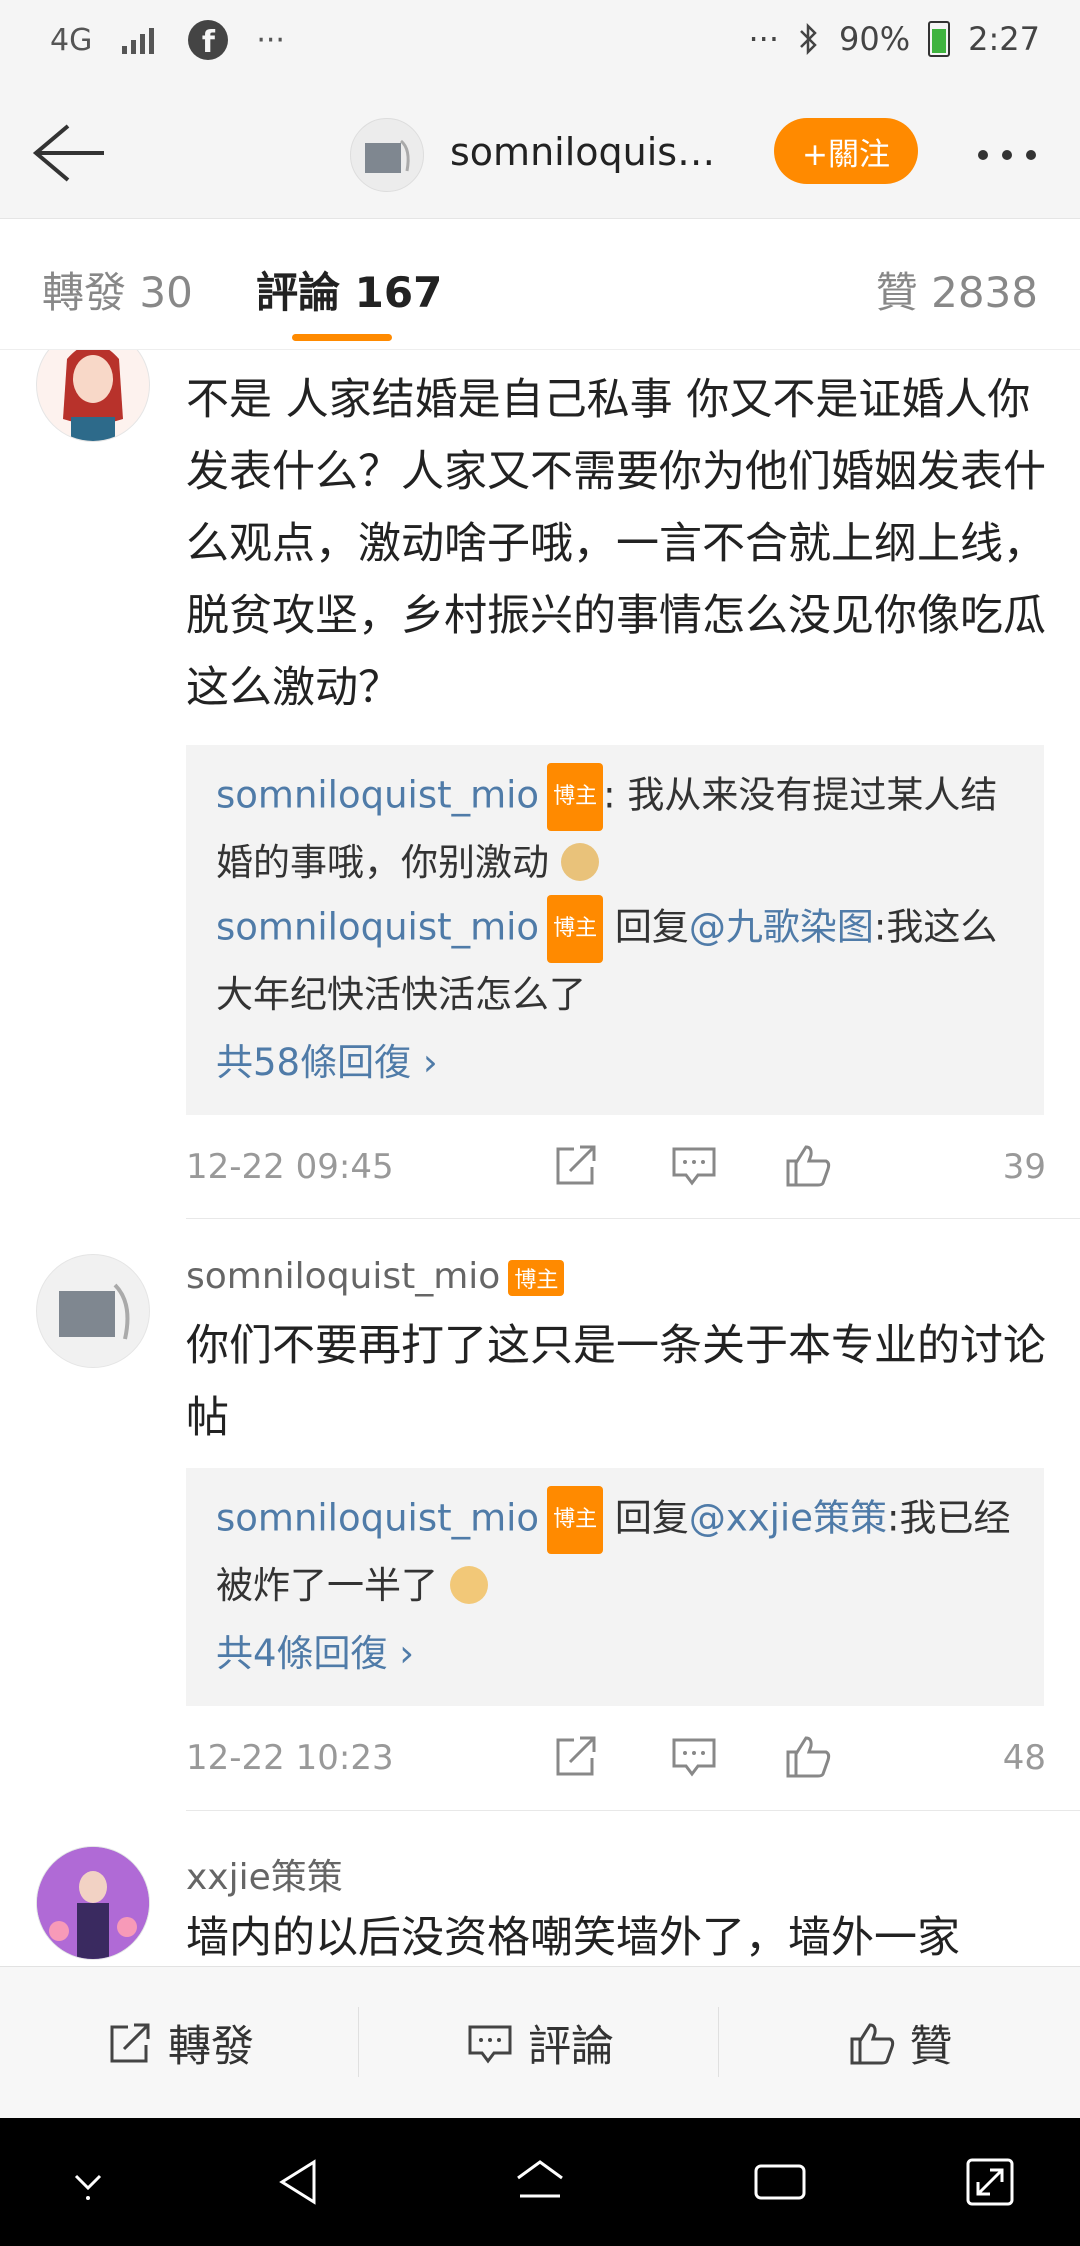  I want to click on like-count: 39, so click(1024, 1167).